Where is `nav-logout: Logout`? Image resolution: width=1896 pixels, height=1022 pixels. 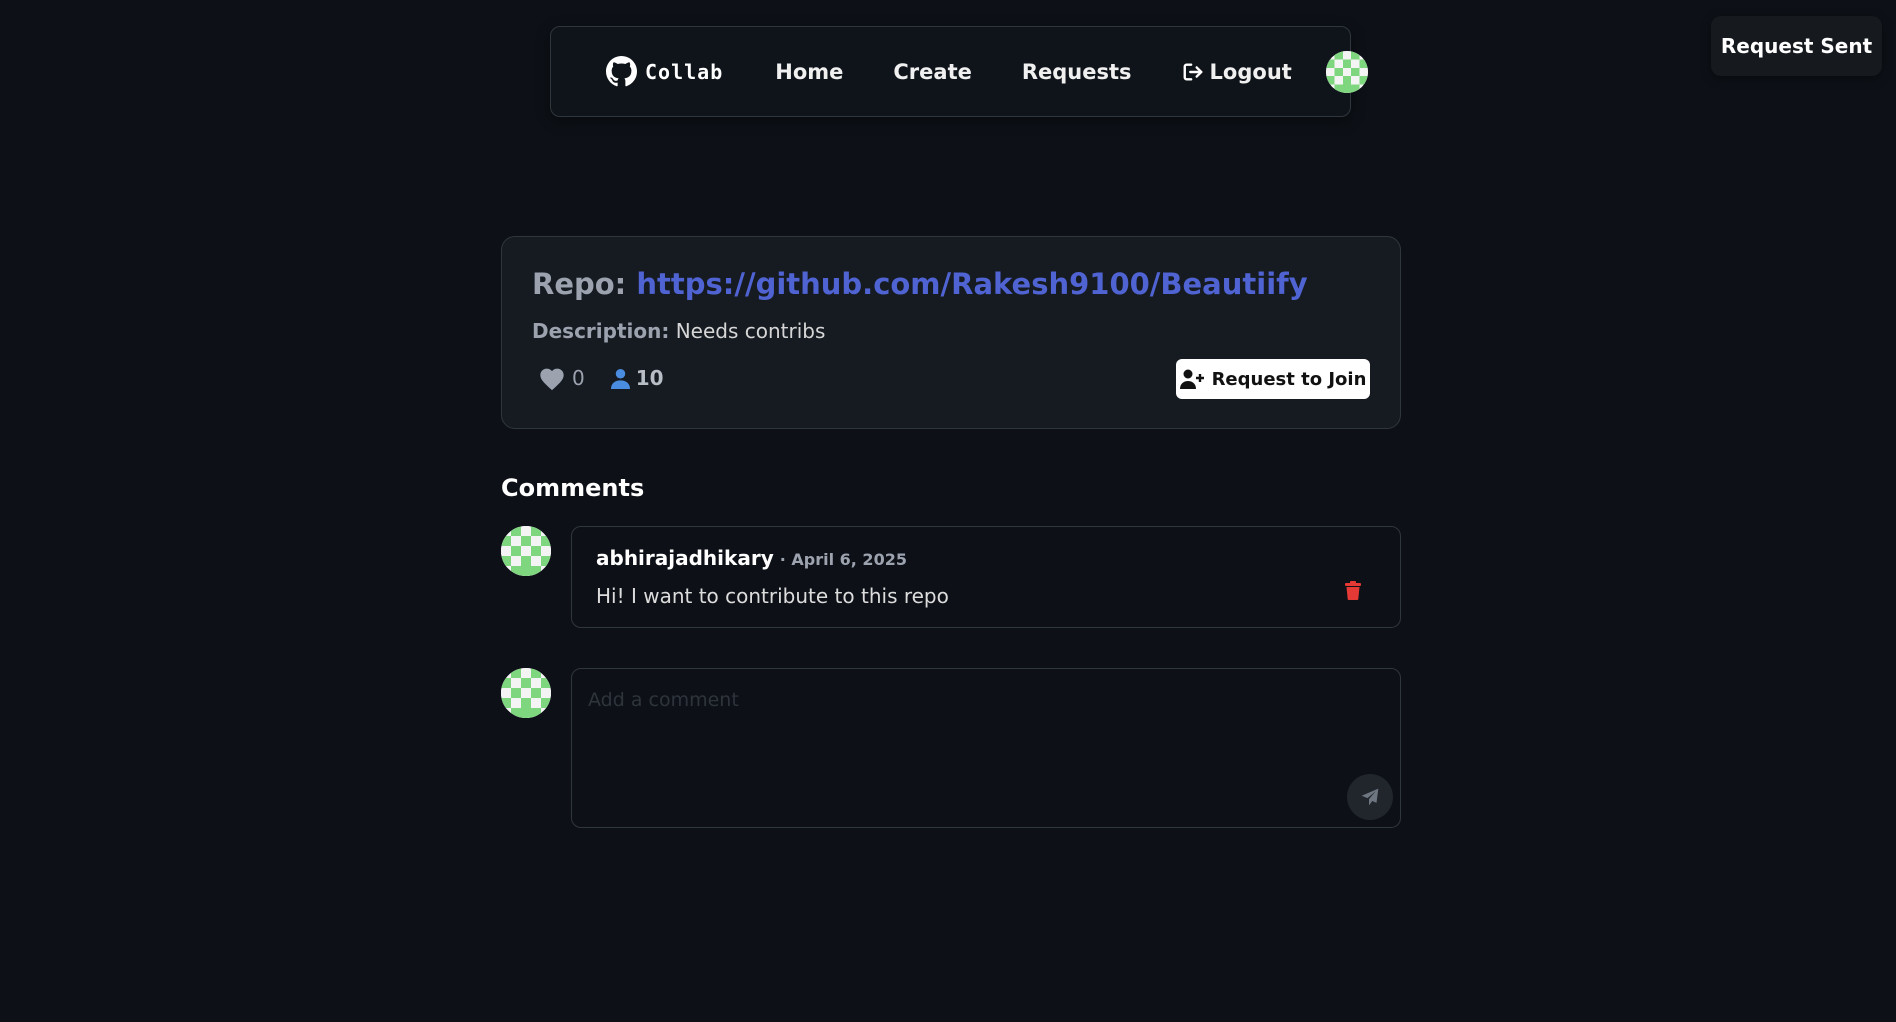
nav-logout: Logout is located at coordinates (1237, 72).